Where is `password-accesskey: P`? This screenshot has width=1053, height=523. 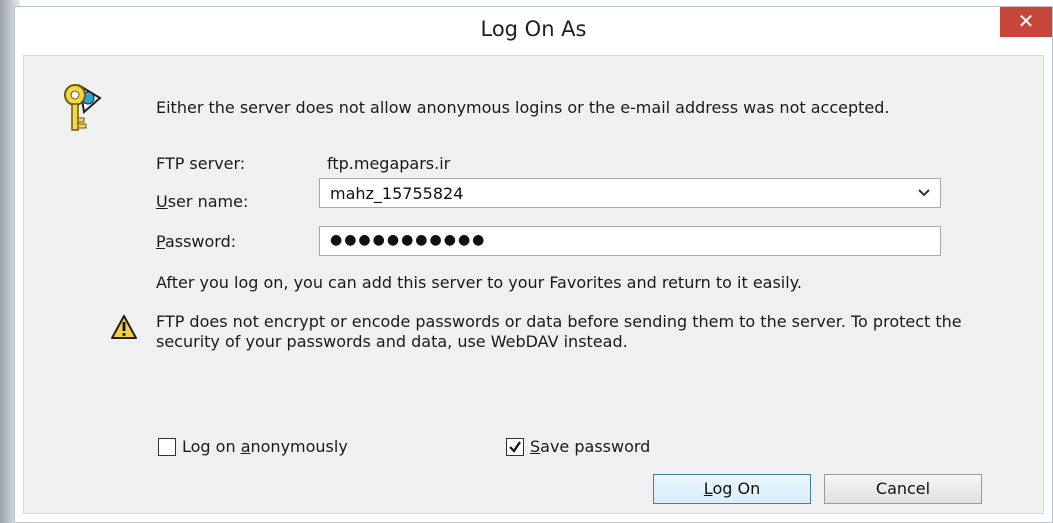
password-accesskey: P is located at coordinates (160, 241).